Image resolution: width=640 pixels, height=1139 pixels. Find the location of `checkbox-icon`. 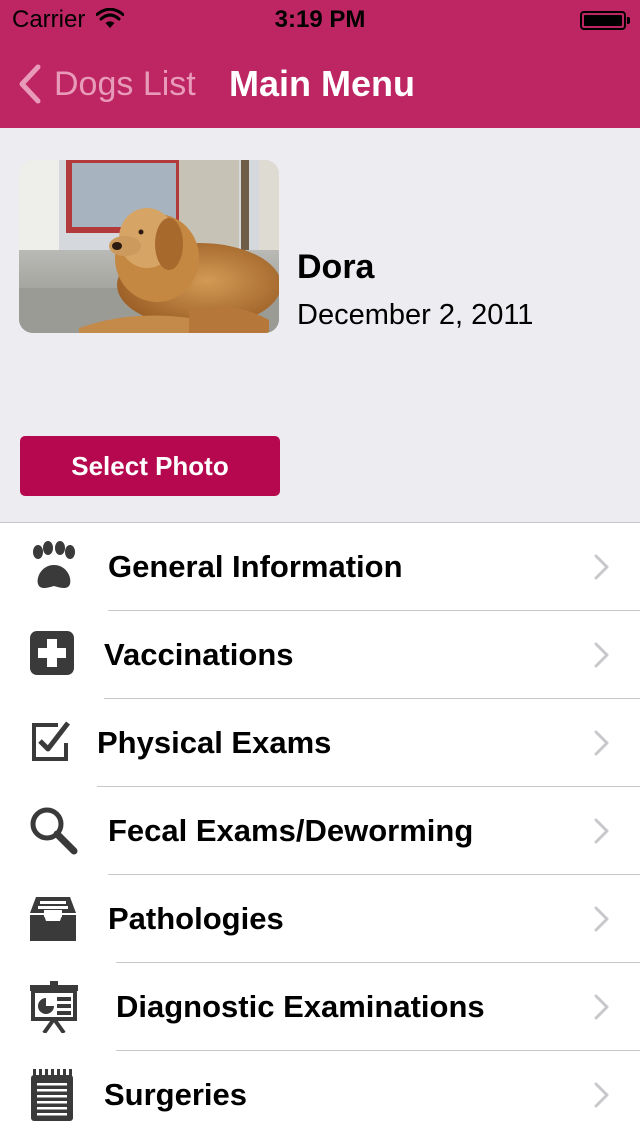

checkbox-icon is located at coordinates (51, 741).